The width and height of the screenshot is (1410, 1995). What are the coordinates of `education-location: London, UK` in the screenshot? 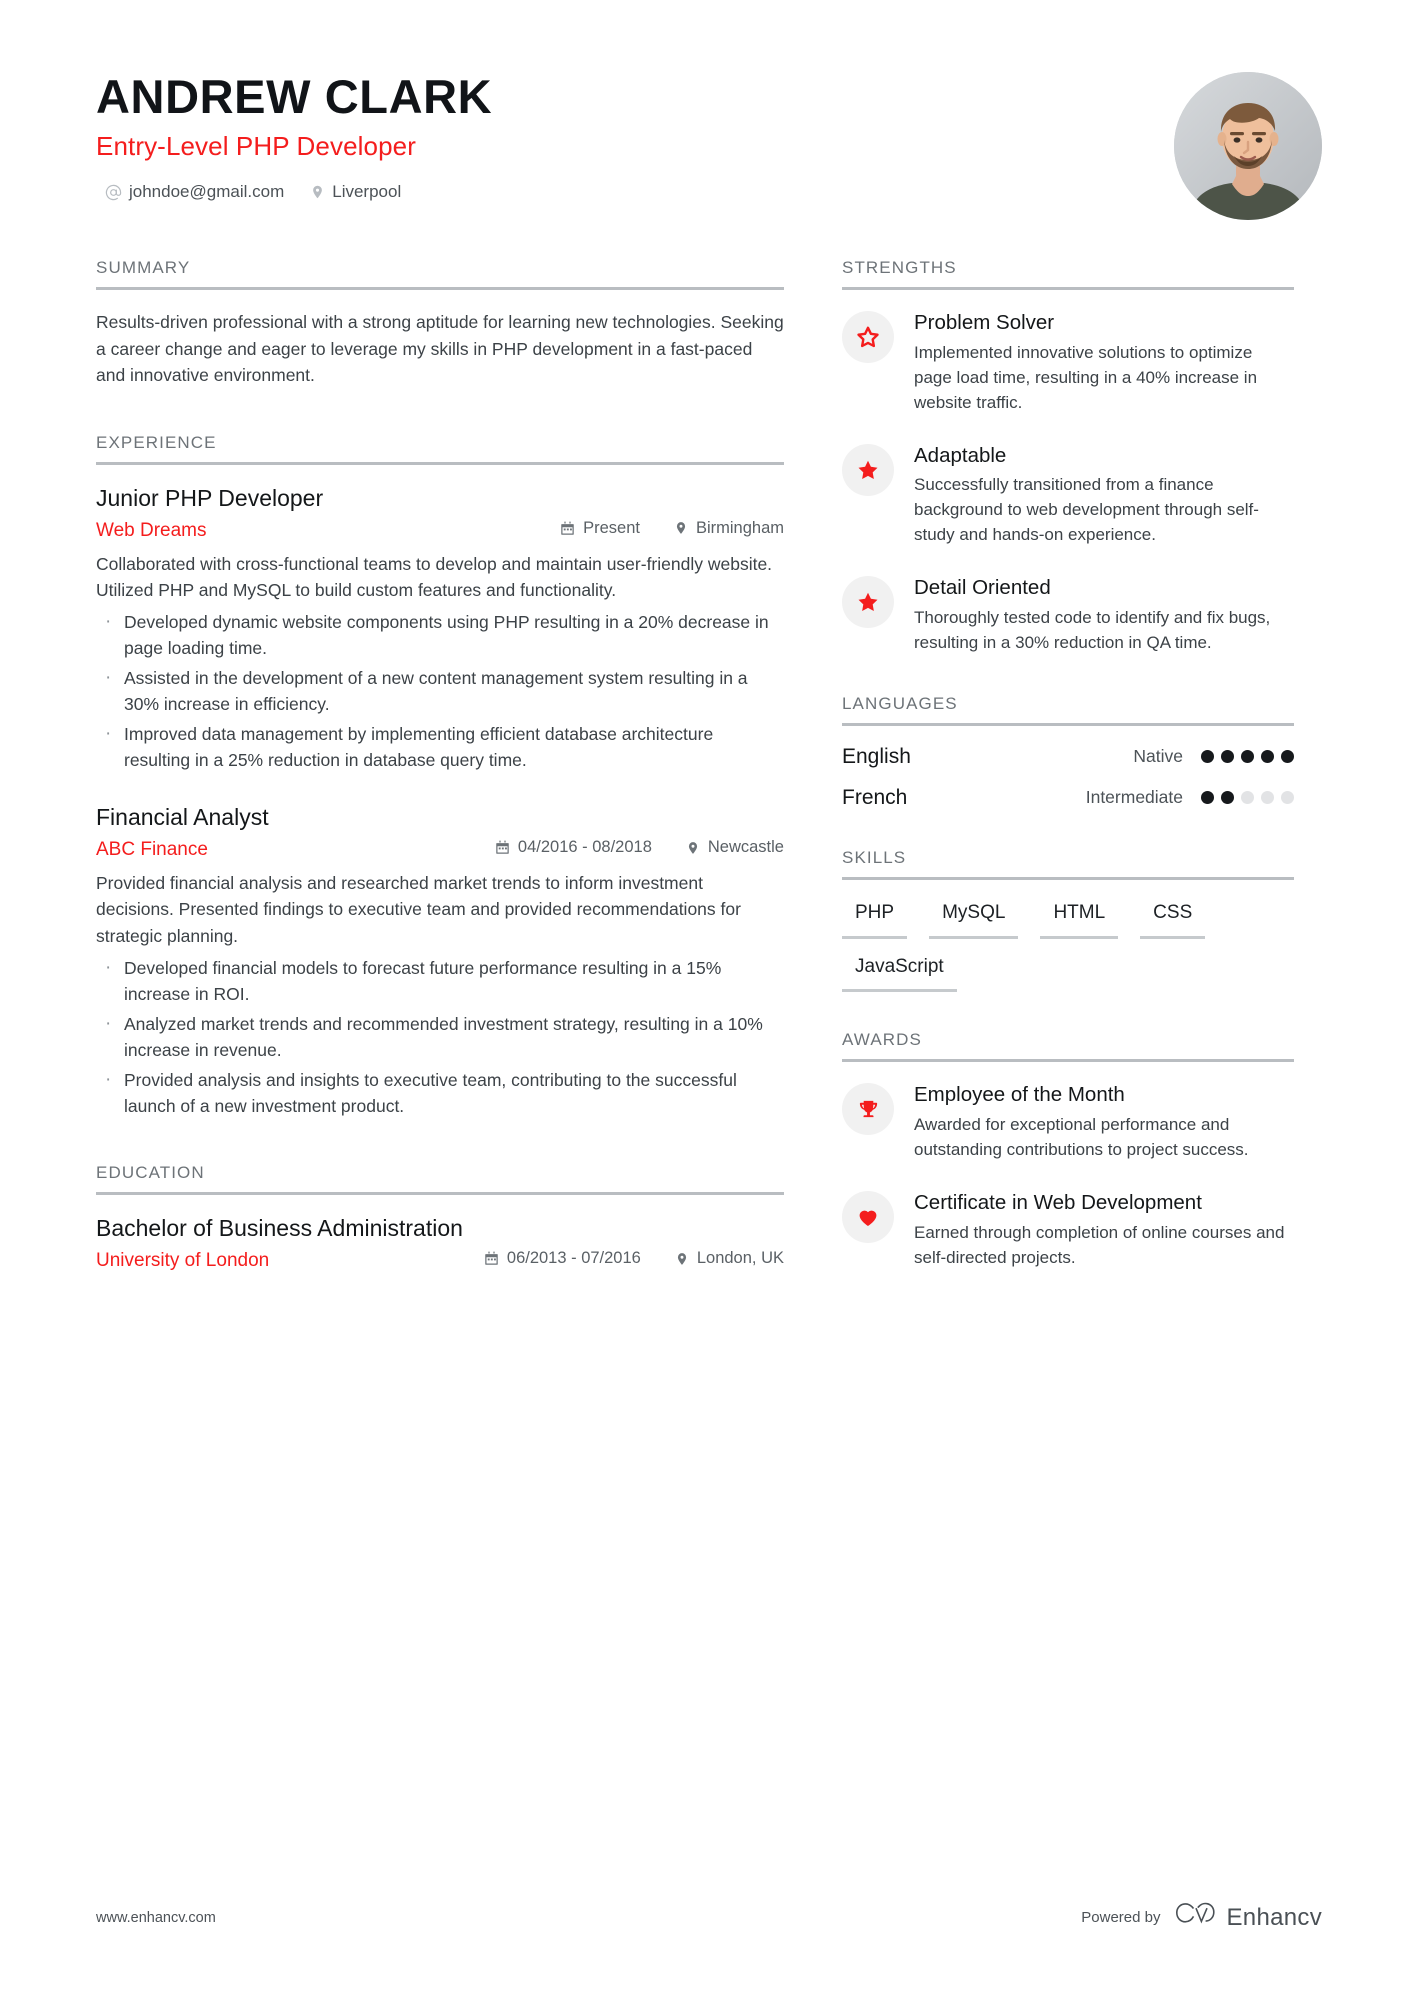 It's located at (729, 1258).